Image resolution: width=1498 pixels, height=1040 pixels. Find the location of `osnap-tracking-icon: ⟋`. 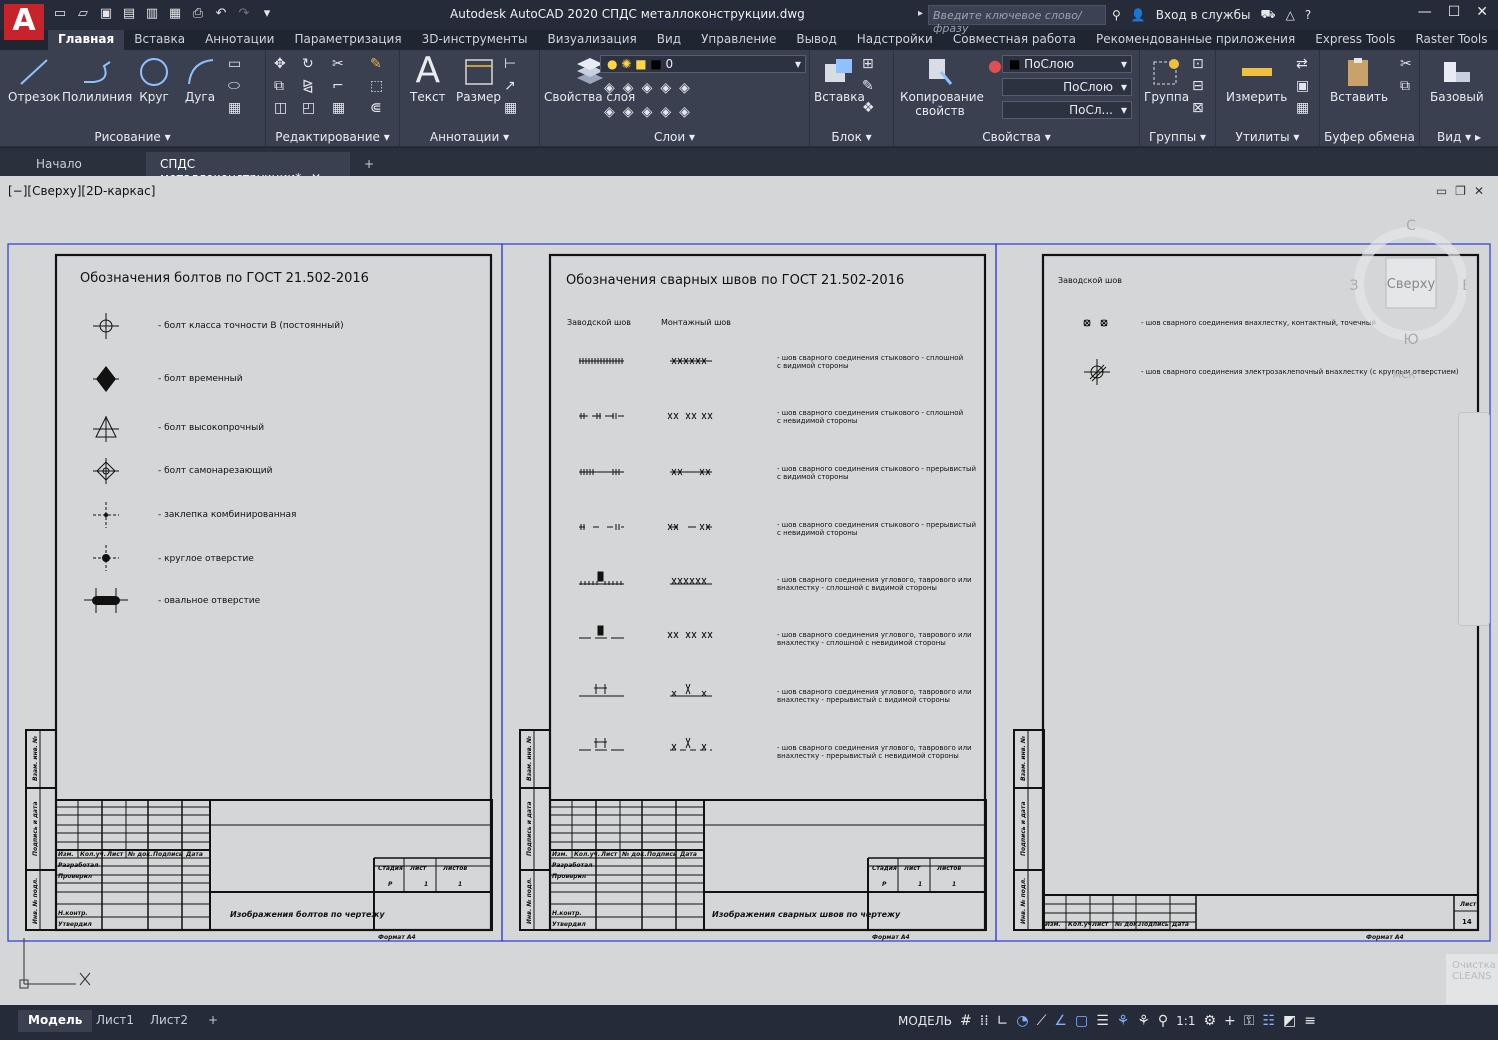

osnap-tracking-icon: ⟋ is located at coordinates (1042, 1021).